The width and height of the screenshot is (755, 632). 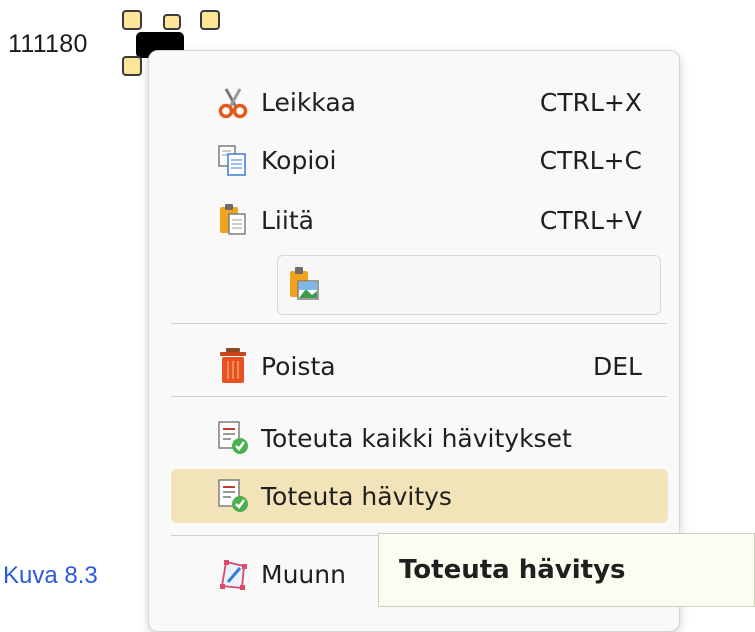 What do you see at coordinates (419, 220) in the screenshot?
I see `menu-item-paste: Liitä CTRL+V` at bounding box center [419, 220].